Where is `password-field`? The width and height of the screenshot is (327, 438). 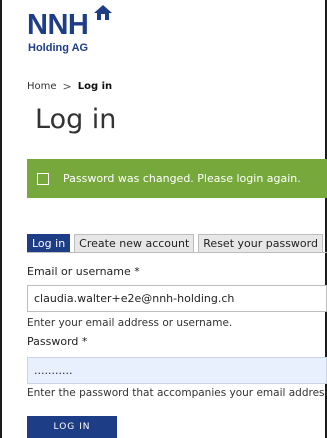 password-field is located at coordinates (177, 370).